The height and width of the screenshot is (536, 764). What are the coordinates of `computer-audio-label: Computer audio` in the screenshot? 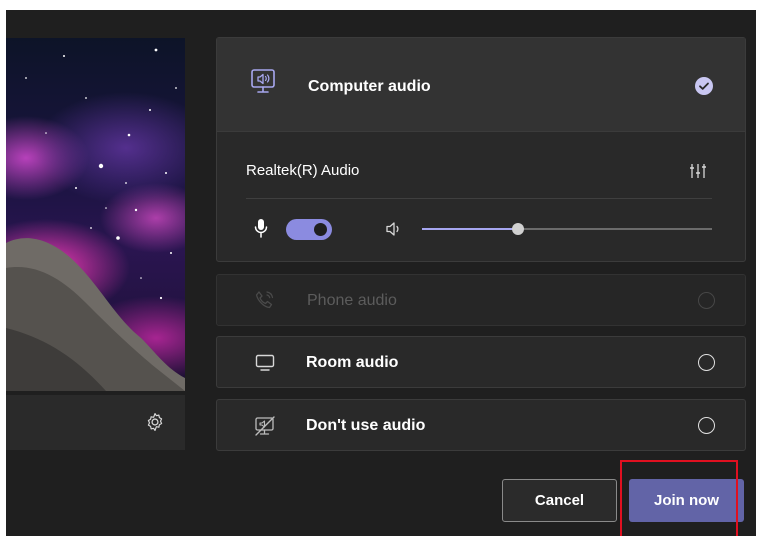 It's located at (369, 86).